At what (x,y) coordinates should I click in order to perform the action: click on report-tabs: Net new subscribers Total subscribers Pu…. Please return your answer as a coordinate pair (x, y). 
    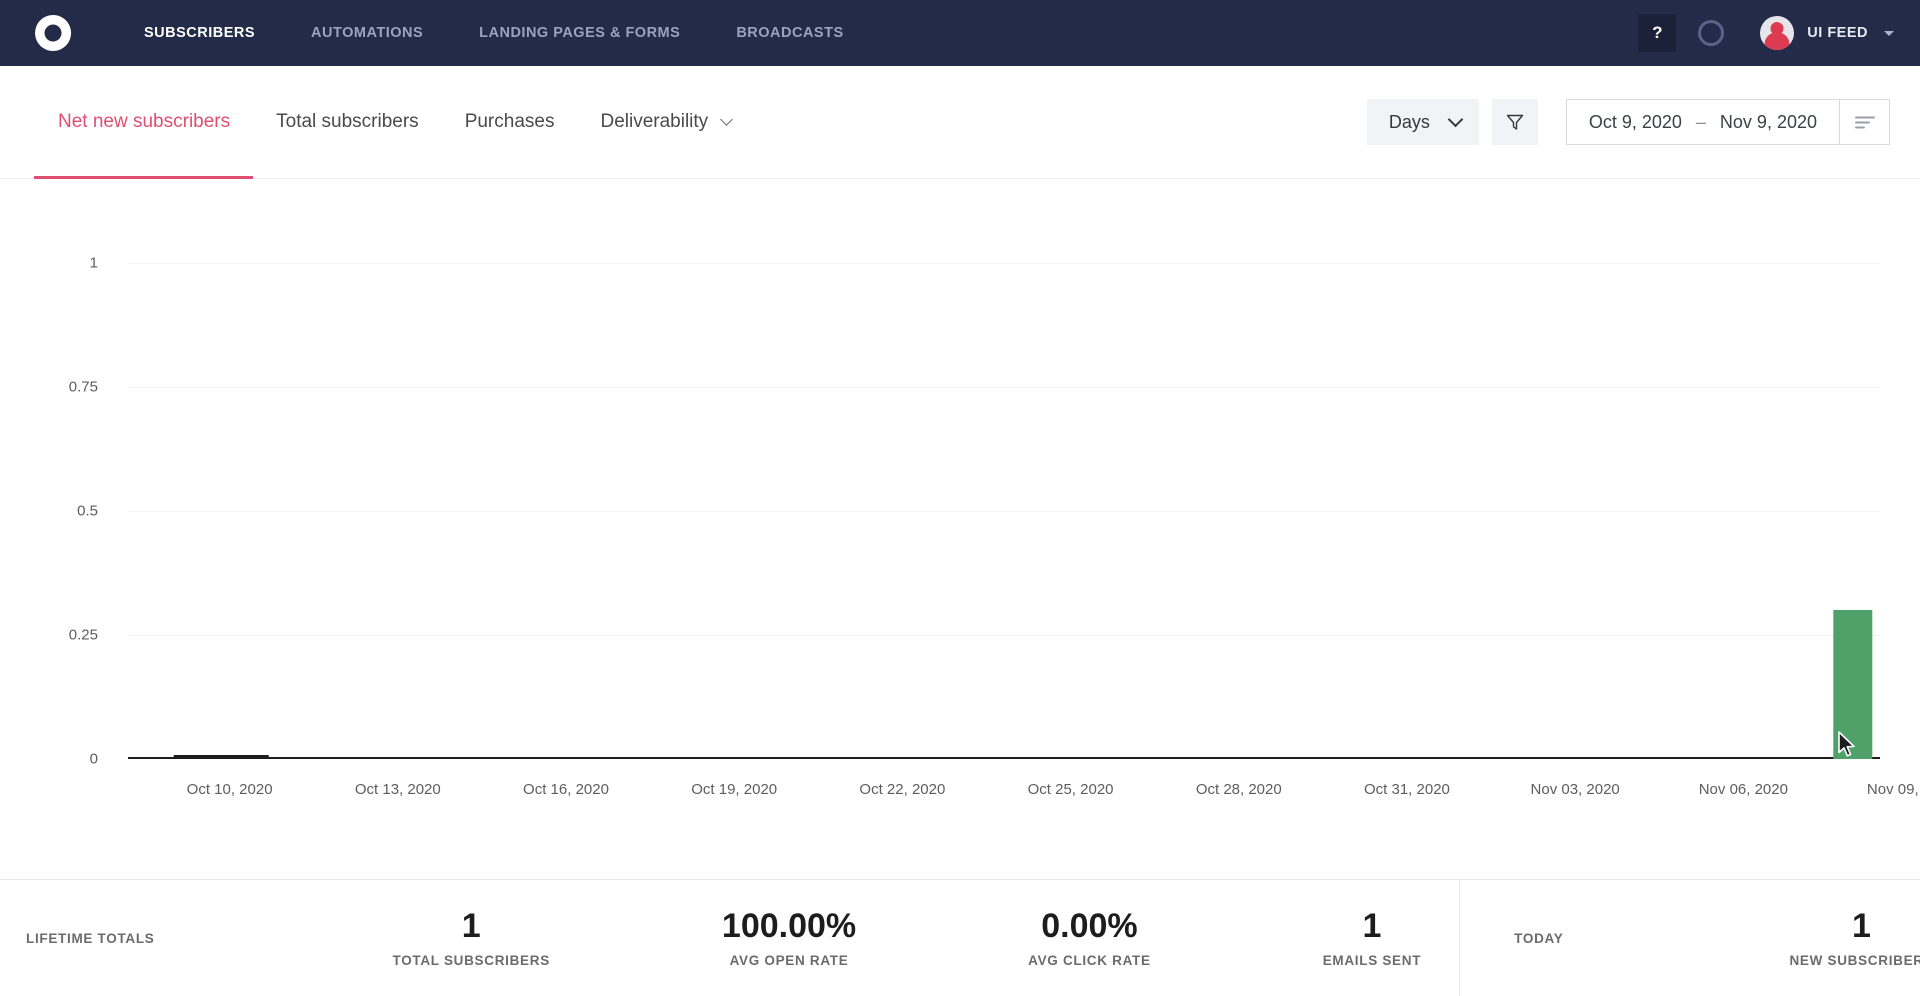
    Looking at the image, I should click on (394, 122).